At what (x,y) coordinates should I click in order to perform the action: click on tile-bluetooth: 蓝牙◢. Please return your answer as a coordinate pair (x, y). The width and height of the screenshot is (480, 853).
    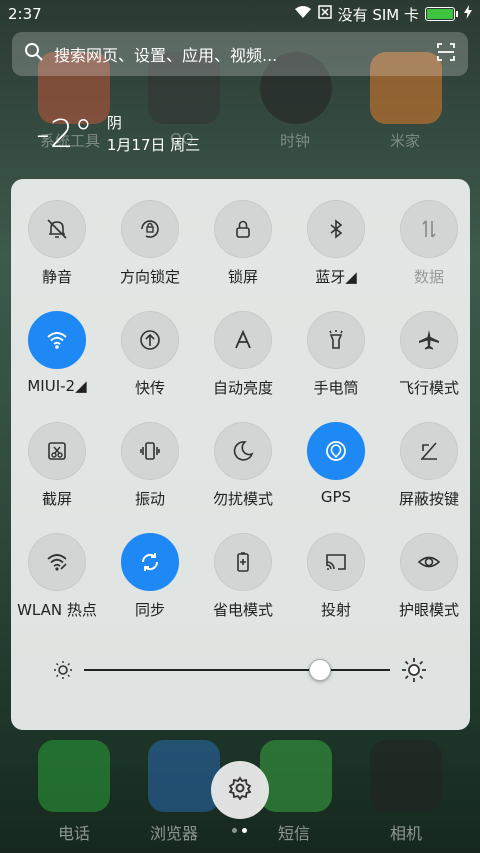
    Looking at the image, I should click on (336, 243).